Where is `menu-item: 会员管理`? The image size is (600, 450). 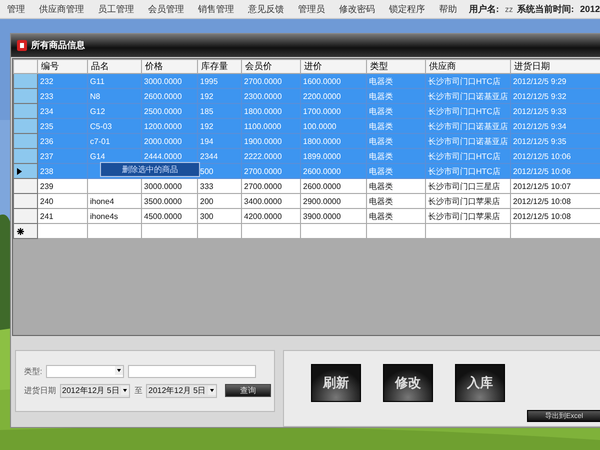
menu-item: 会员管理 is located at coordinates (166, 9).